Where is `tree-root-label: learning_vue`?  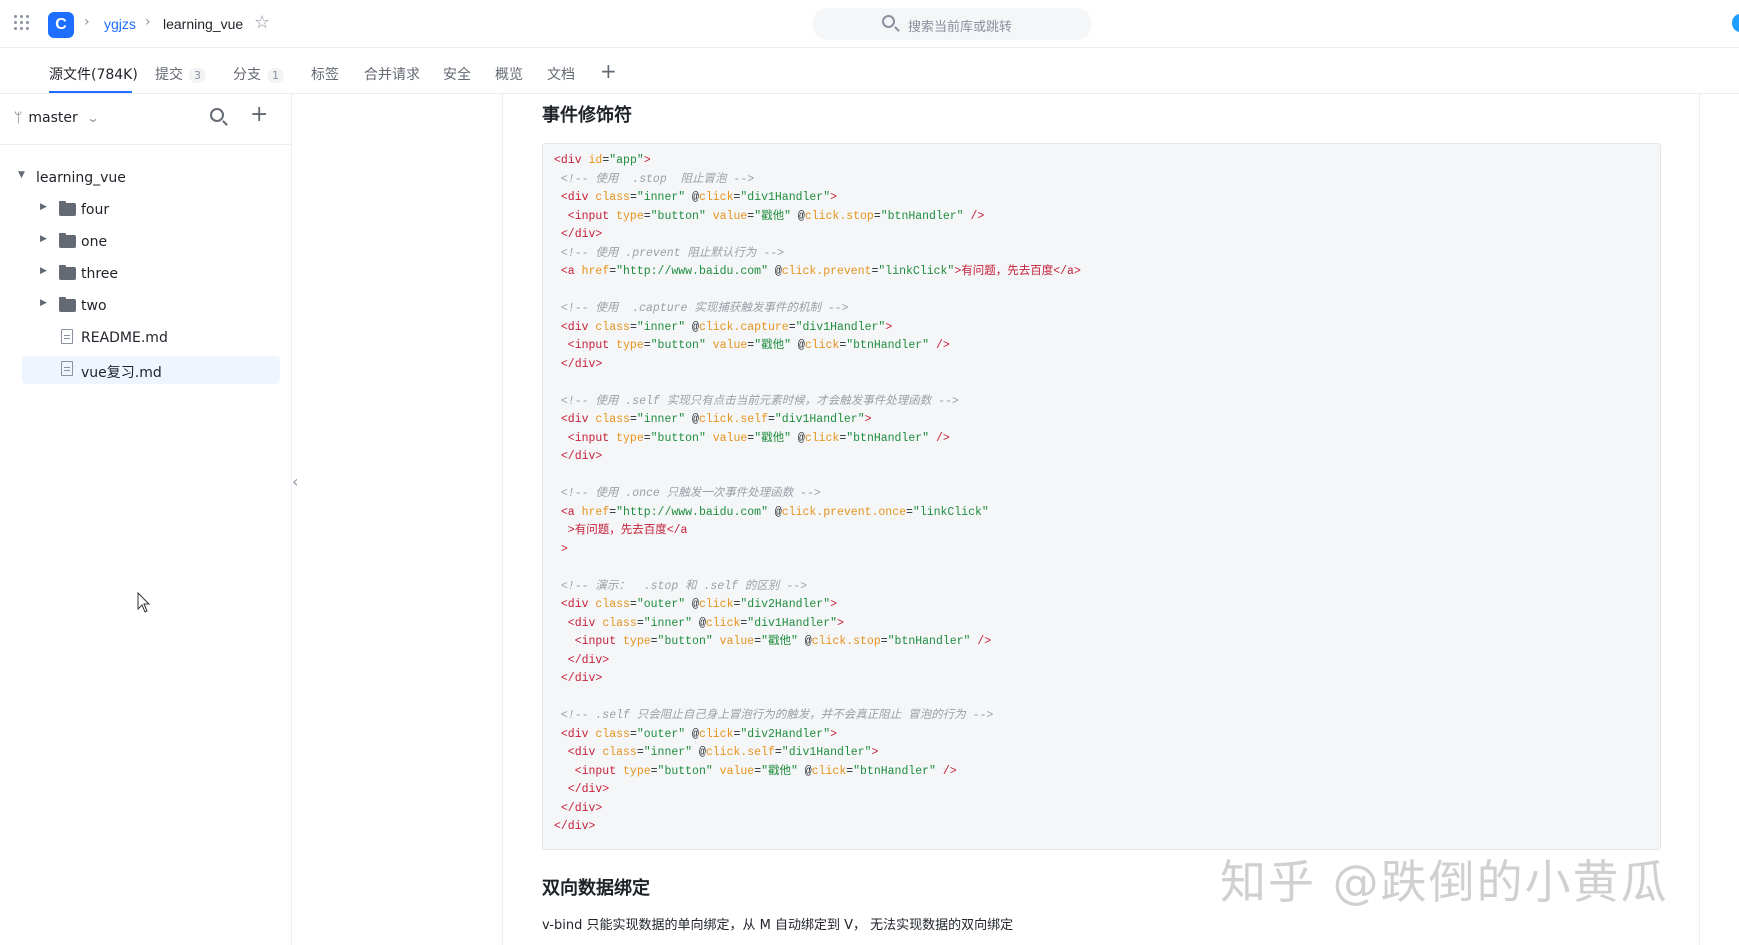
tree-root-label: learning_vue is located at coordinates (81, 178).